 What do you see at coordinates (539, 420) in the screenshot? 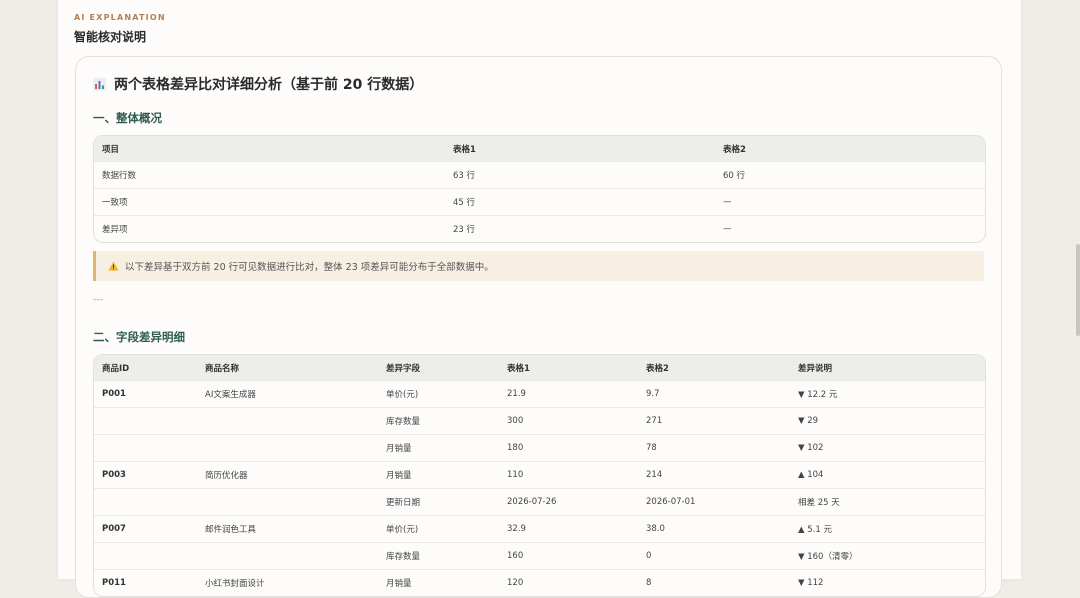
I see `table-row: 库存数量 300 271 ▼ 29` at bounding box center [539, 420].